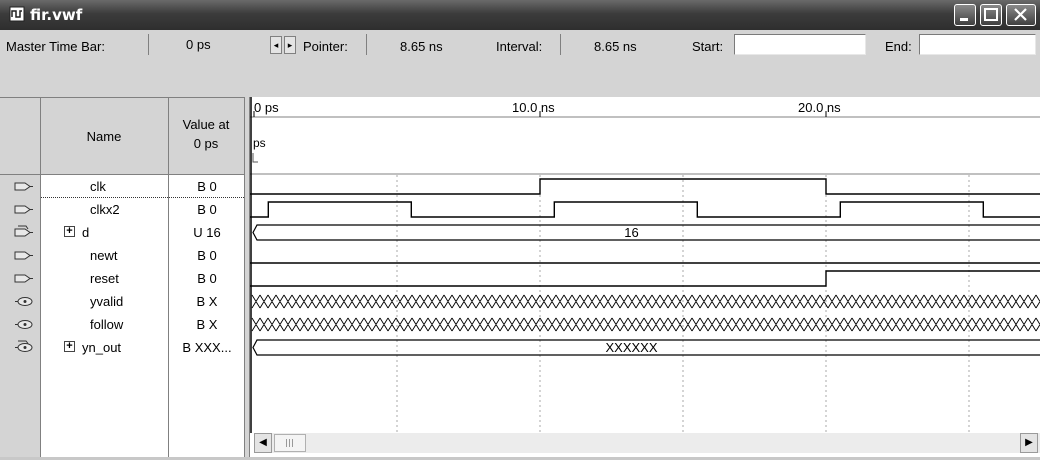 The width and height of the screenshot is (1040, 460). What do you see at coordinates (104, 255) in the screenshot?
I see `signal-name: newt` at bounding box center [104, 255].